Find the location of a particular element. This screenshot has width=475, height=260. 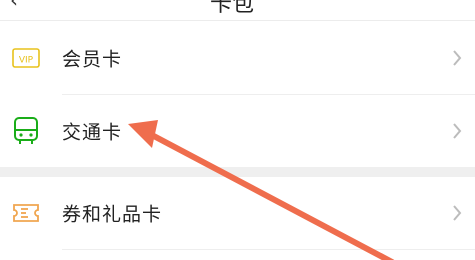

vip-card-icon: VIP is located at coordinates (26, 60).